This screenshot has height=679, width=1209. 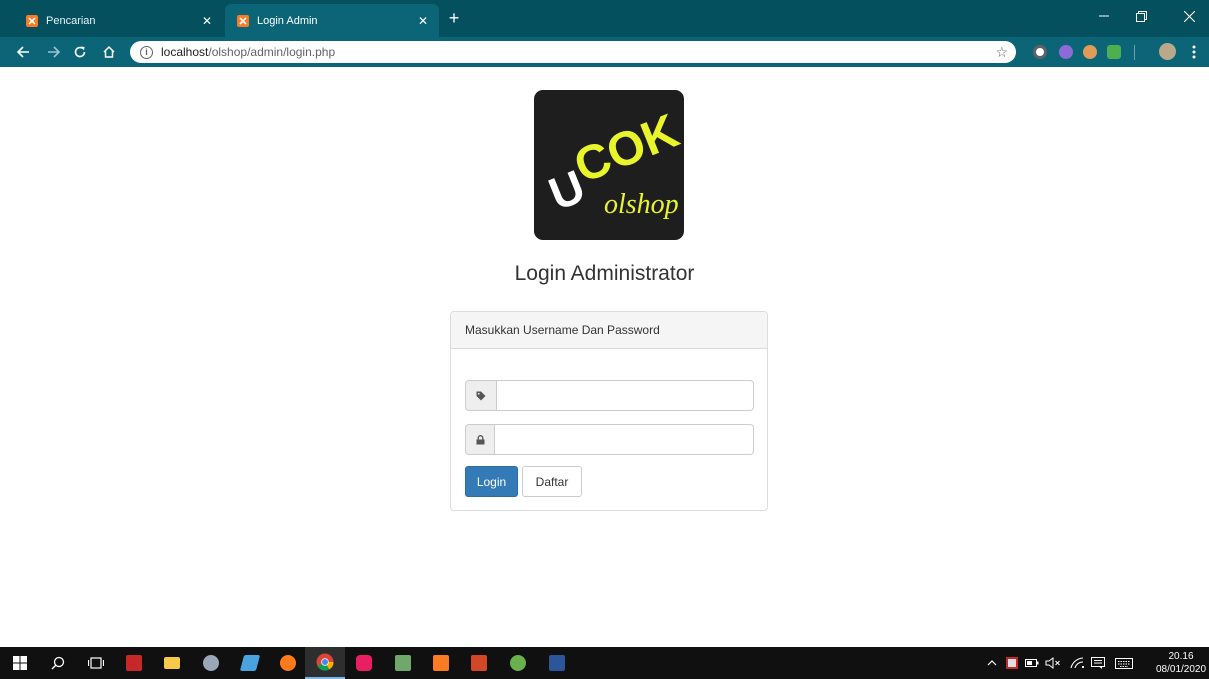 What do you see at coordinates (332, 20) in the screenshot?
I see `tab-login-admin: Login Admin ✕` at bounding box center [332, 20].